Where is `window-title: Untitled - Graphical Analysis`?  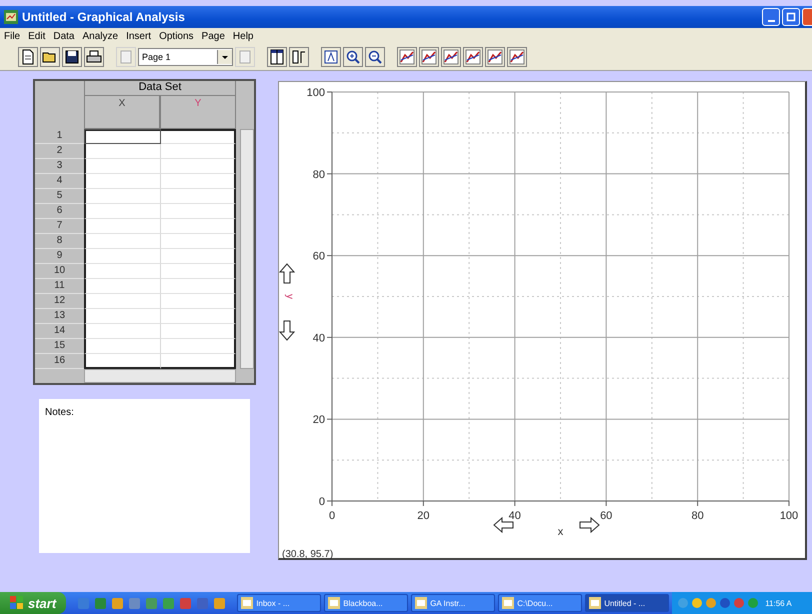 window-title: Untitled - Graphical Analysis is located at coordinates (104, 17).